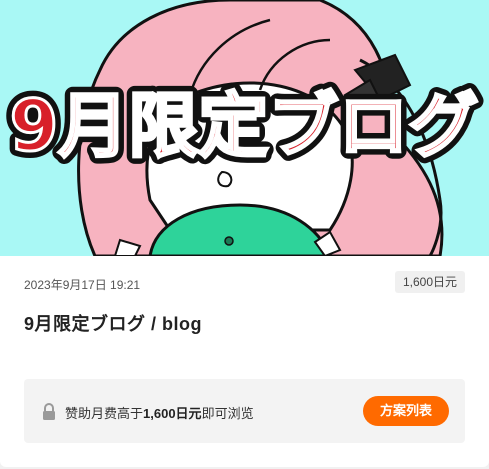 The height and width of the screenshot is (469, 489). Describe the element at coordinates (227, 413) in the screenshot. I see `lock-message-suffix: 即可浏览` at that location.